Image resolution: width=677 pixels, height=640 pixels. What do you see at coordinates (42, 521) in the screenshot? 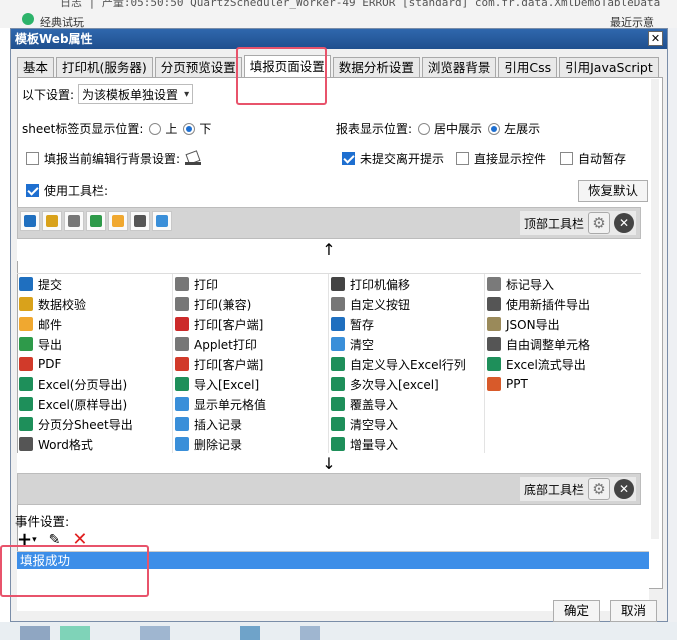
I see `events-label: 事件设置:` at bounding box center [42, 521].